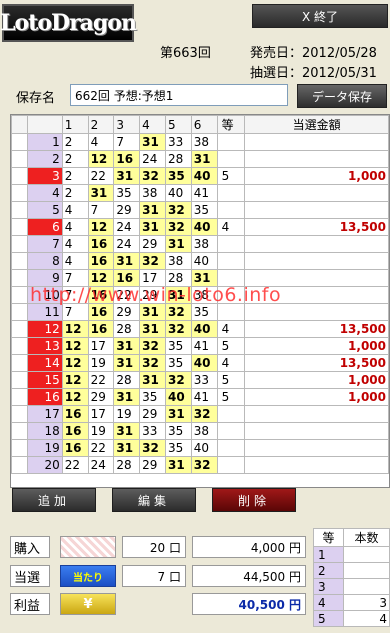  Describe the element at coordinates (101, 210) in the screenshot. I see `number-cell: 7` at that location.